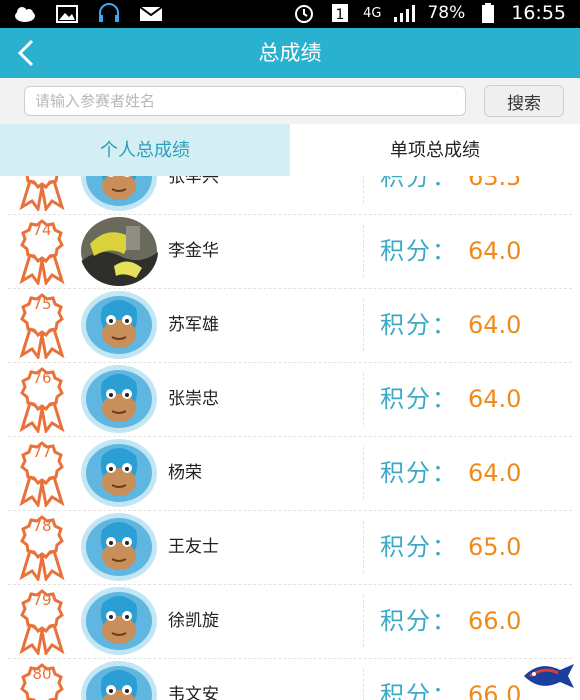 Image resolution: width=580 pixels, height=700 pixels. I want to click on rank-ribbon-icon, so click(42, 194).